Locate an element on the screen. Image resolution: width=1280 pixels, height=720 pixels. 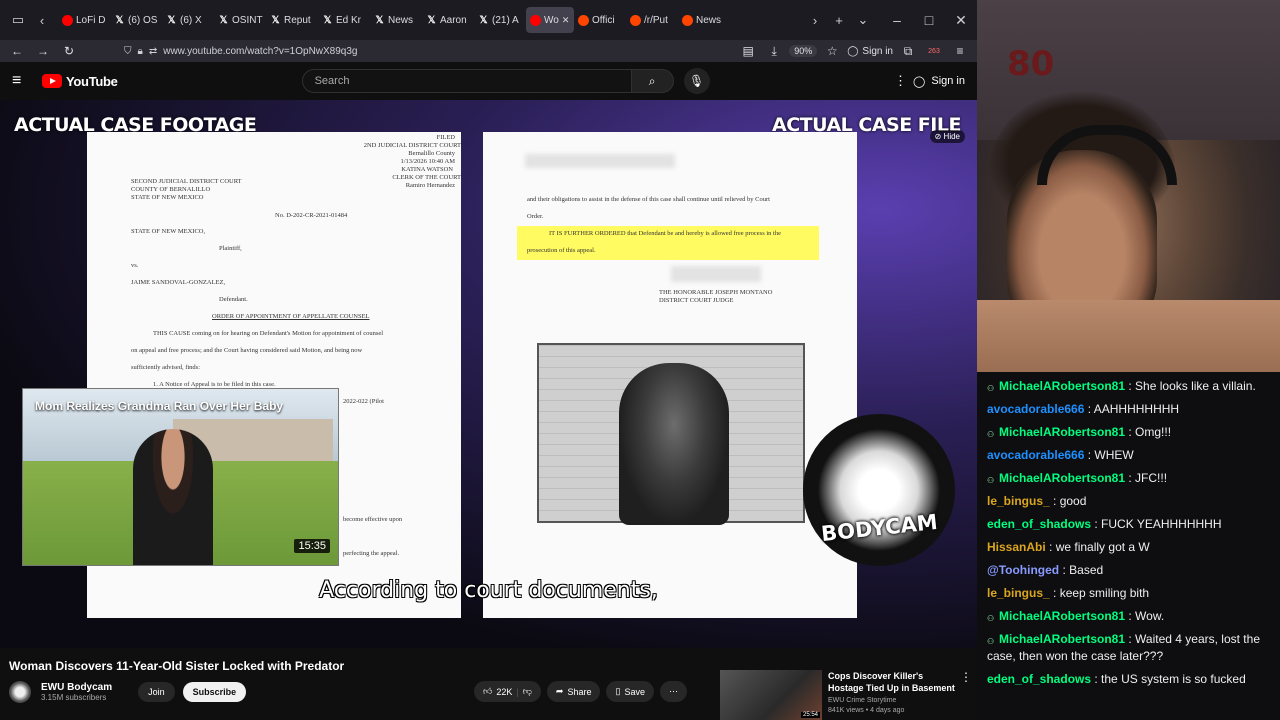
thumbs-down-icon: 👎︎ is located at coordinates (527, 691).